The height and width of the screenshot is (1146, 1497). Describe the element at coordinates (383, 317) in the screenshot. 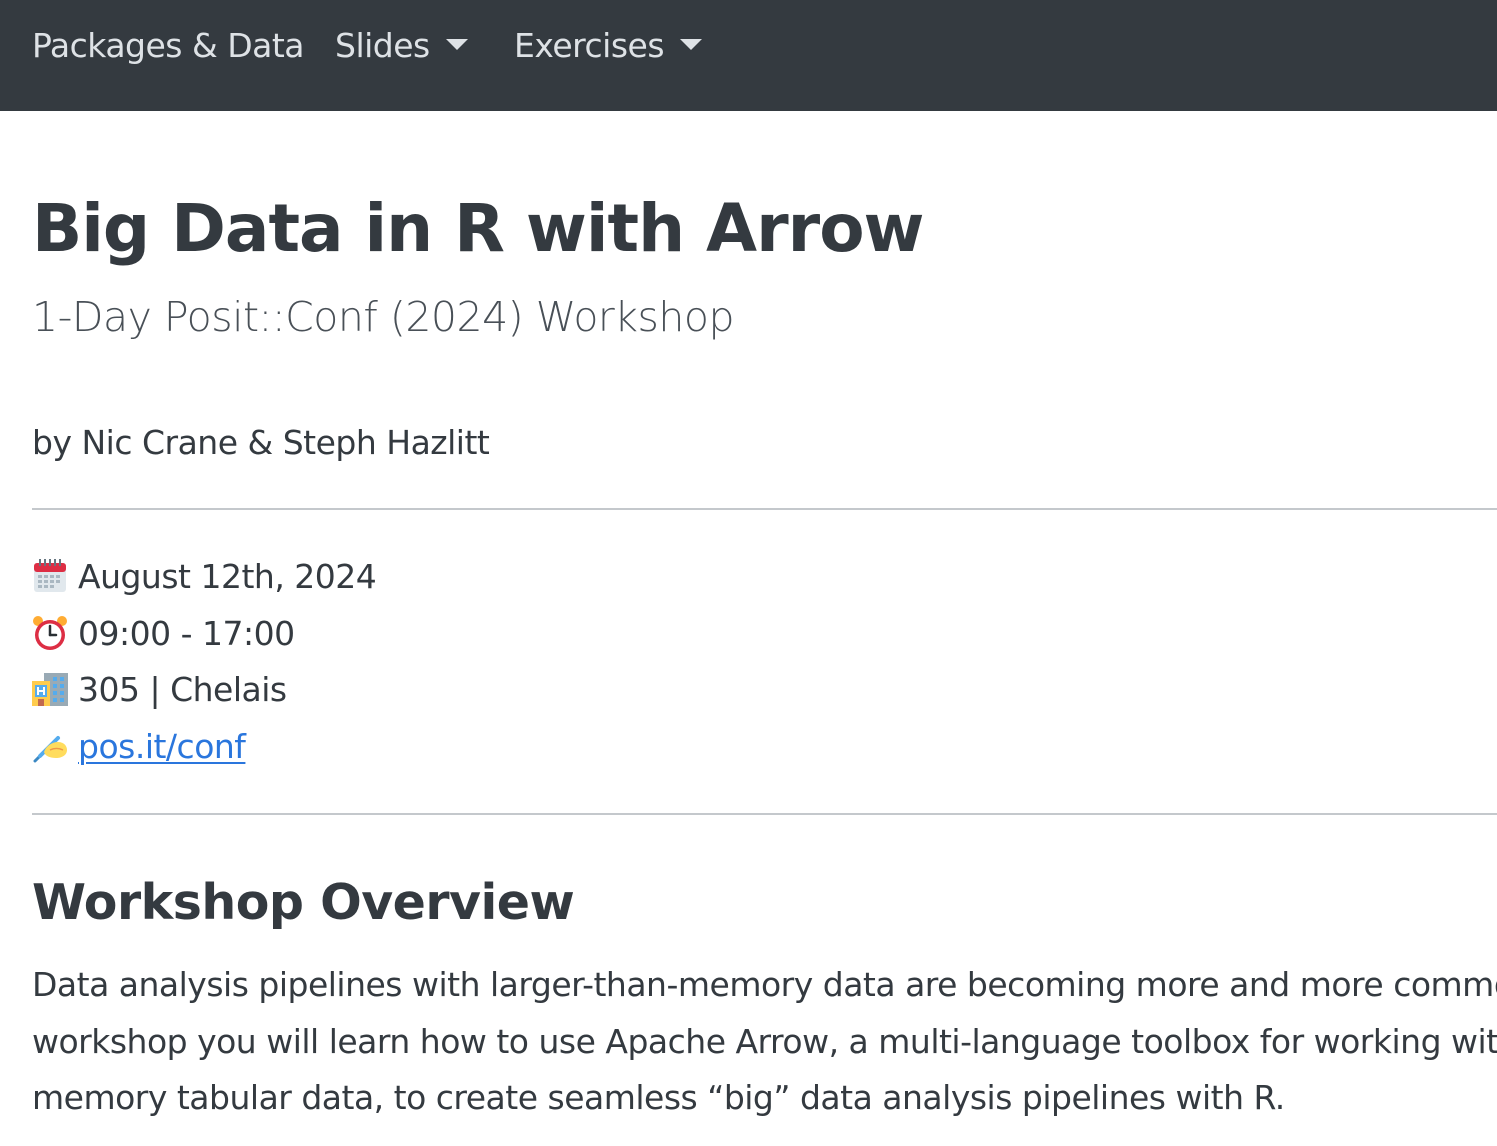

I see `page-subtitle: 1-Day Posit::Conf (2024) Workshop` at that location.